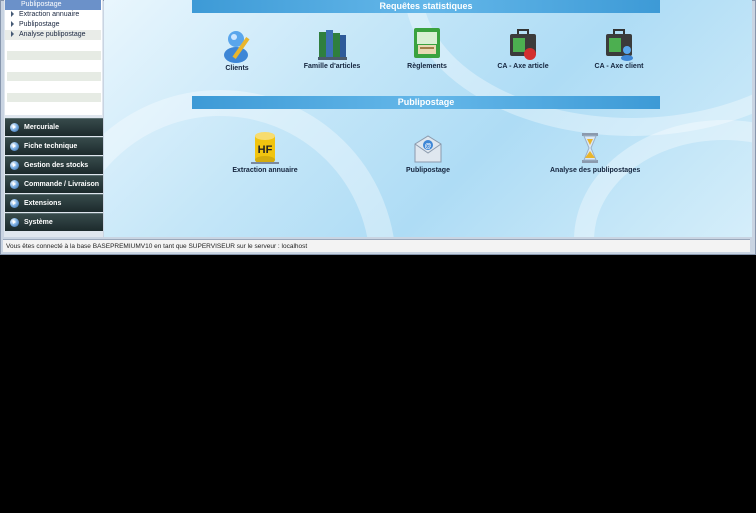  I want to click on tile-extraction-annuaire: HF Extraction annuaire, so click(265, 152).